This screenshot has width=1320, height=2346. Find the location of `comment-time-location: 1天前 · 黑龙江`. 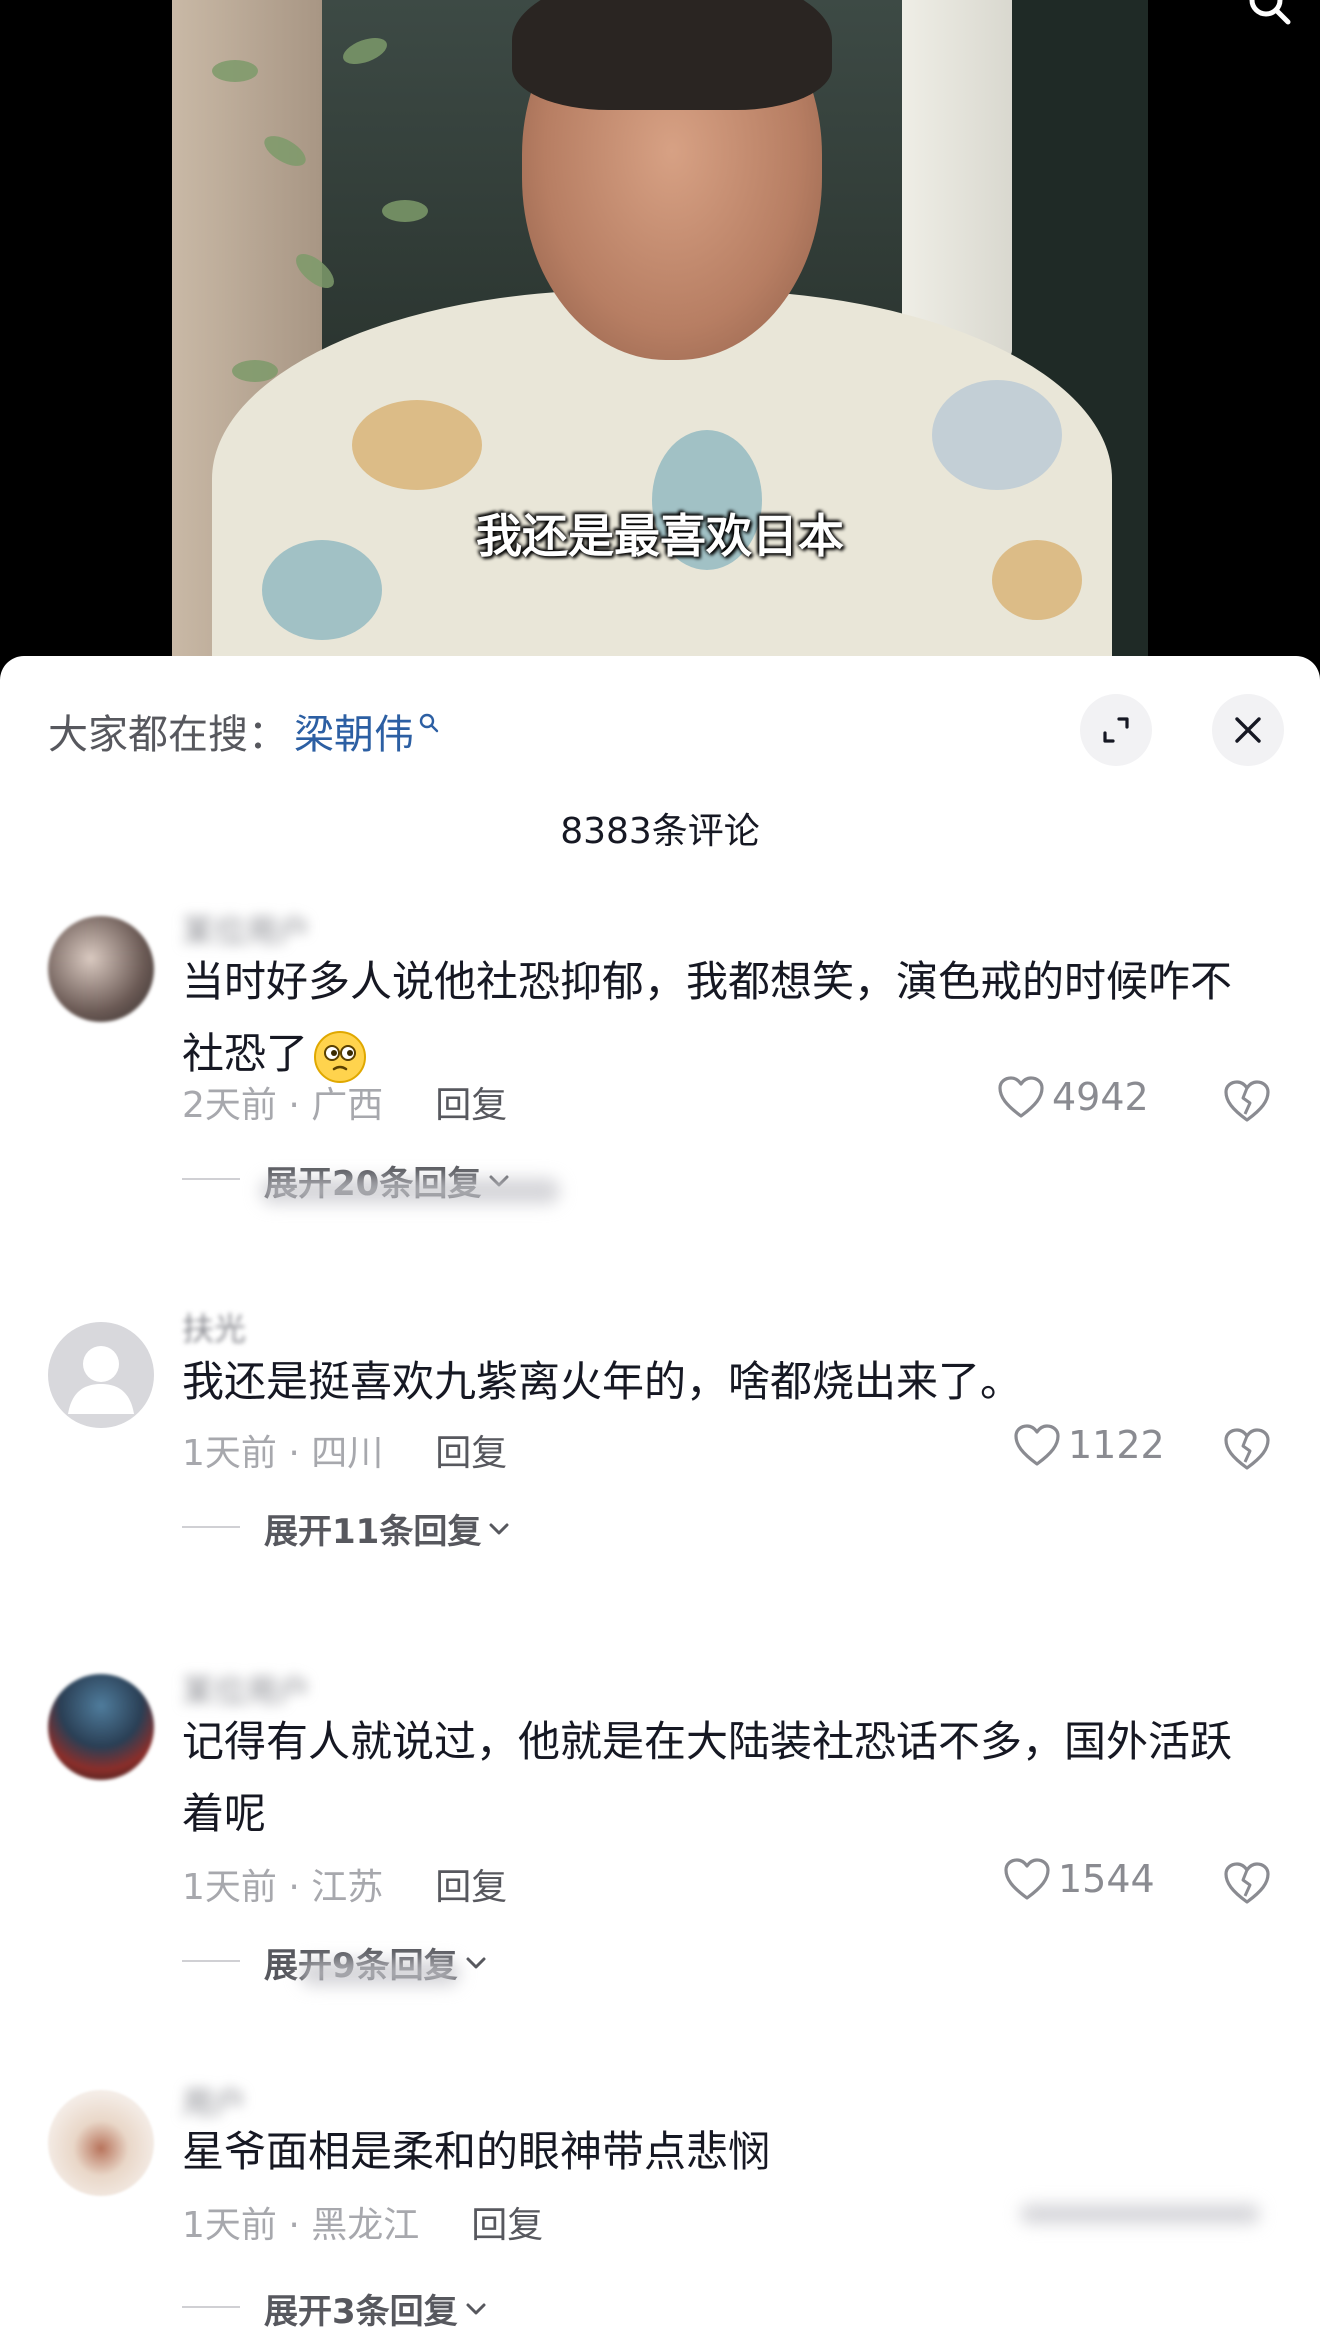

comment-time-location: 1天前 · 黑龙江 is located at coordinates (301, 2225).